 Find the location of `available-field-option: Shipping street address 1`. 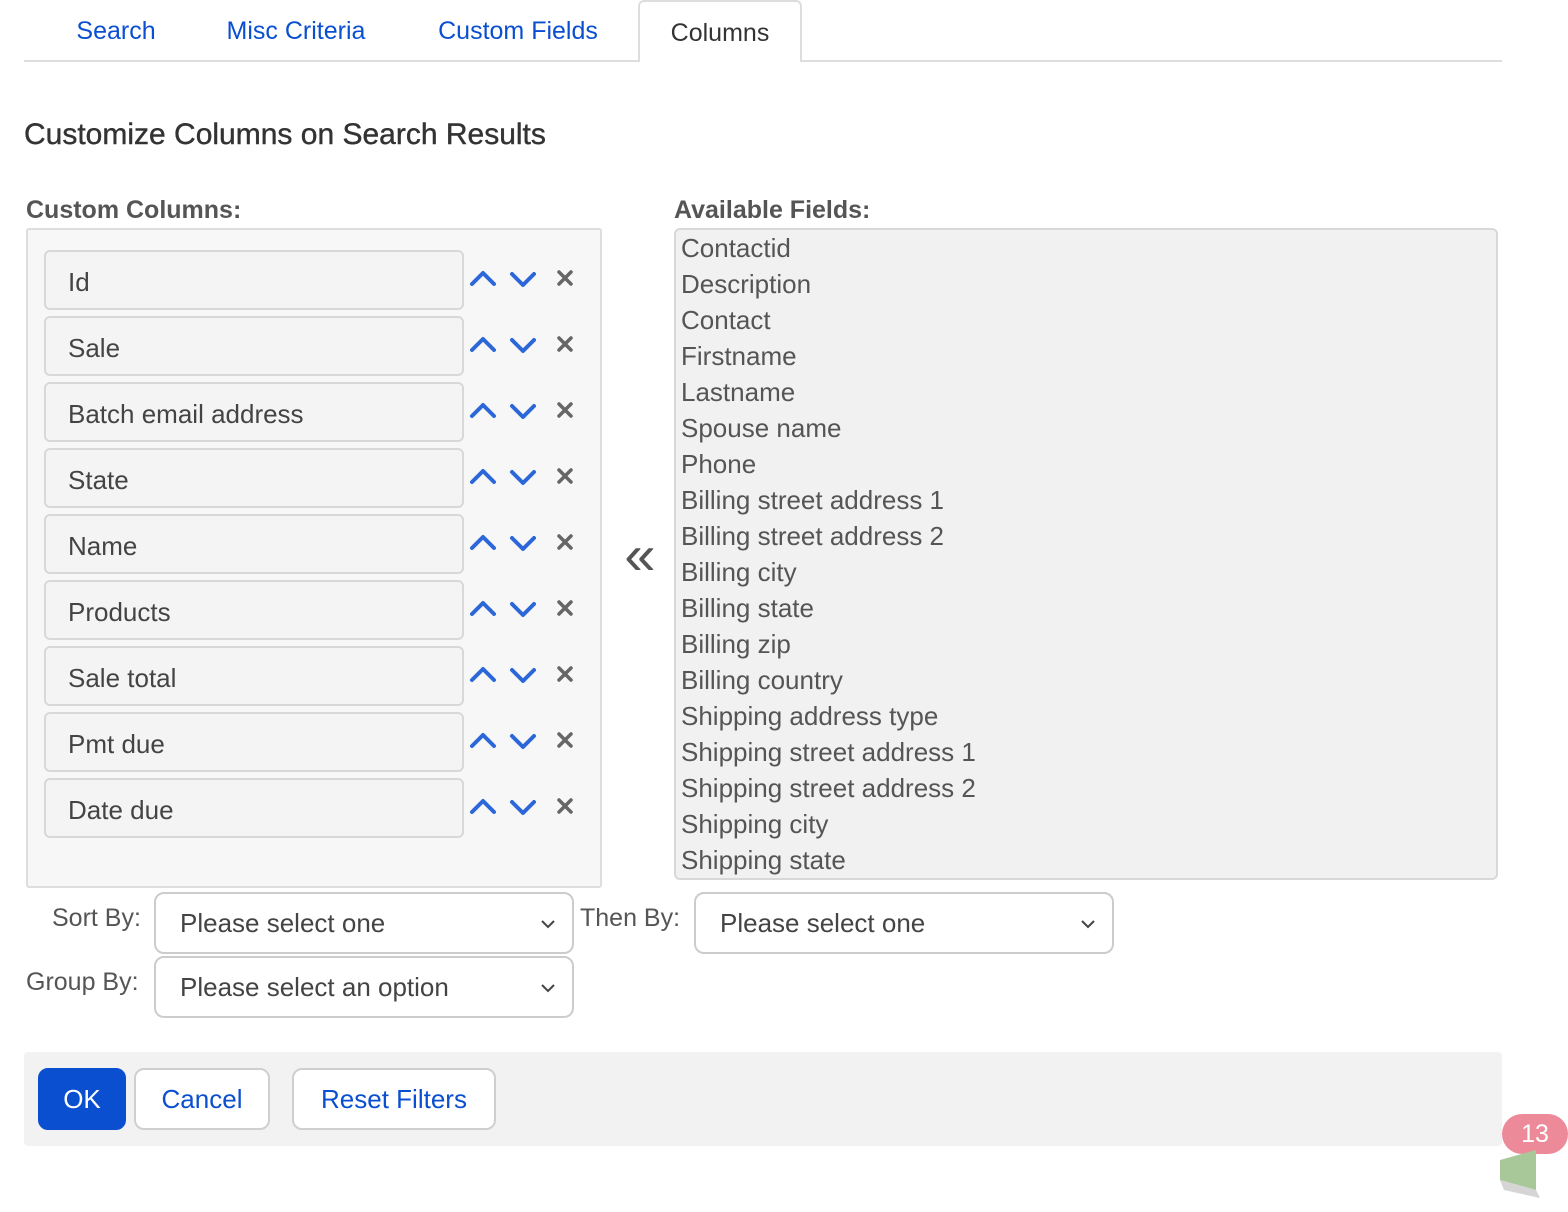

available-field-option: Shipping street address 1 is located at coordinates (826, 752).